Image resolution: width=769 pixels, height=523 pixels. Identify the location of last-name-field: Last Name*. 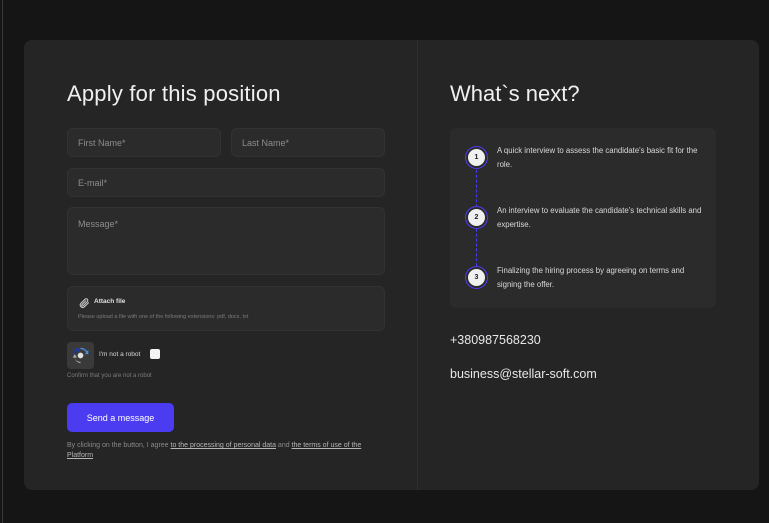
(308, 142).